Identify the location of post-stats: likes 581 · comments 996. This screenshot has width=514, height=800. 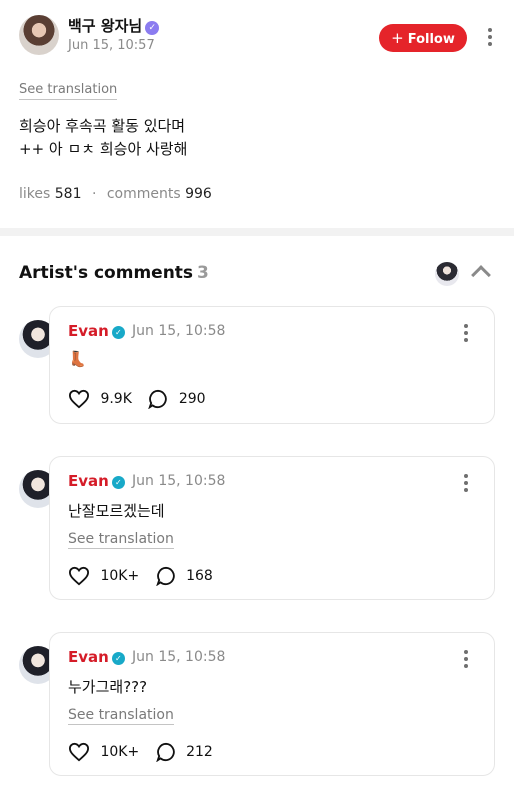
(115, 194).